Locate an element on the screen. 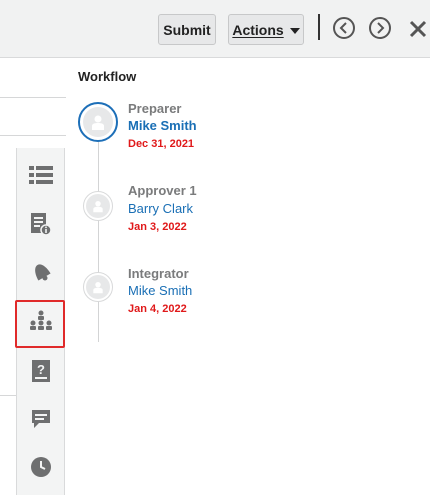 This screenshot has width=430, height=495. list-icon is located at coordinates (40, 175).